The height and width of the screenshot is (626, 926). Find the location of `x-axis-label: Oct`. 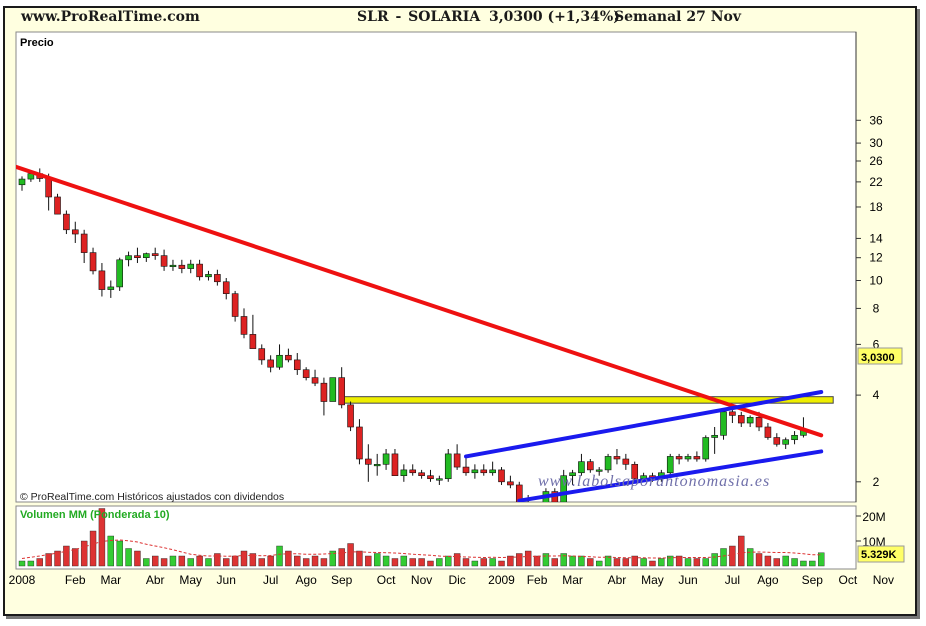

x-axis-label: Oct is located at coordinates (848, 580).